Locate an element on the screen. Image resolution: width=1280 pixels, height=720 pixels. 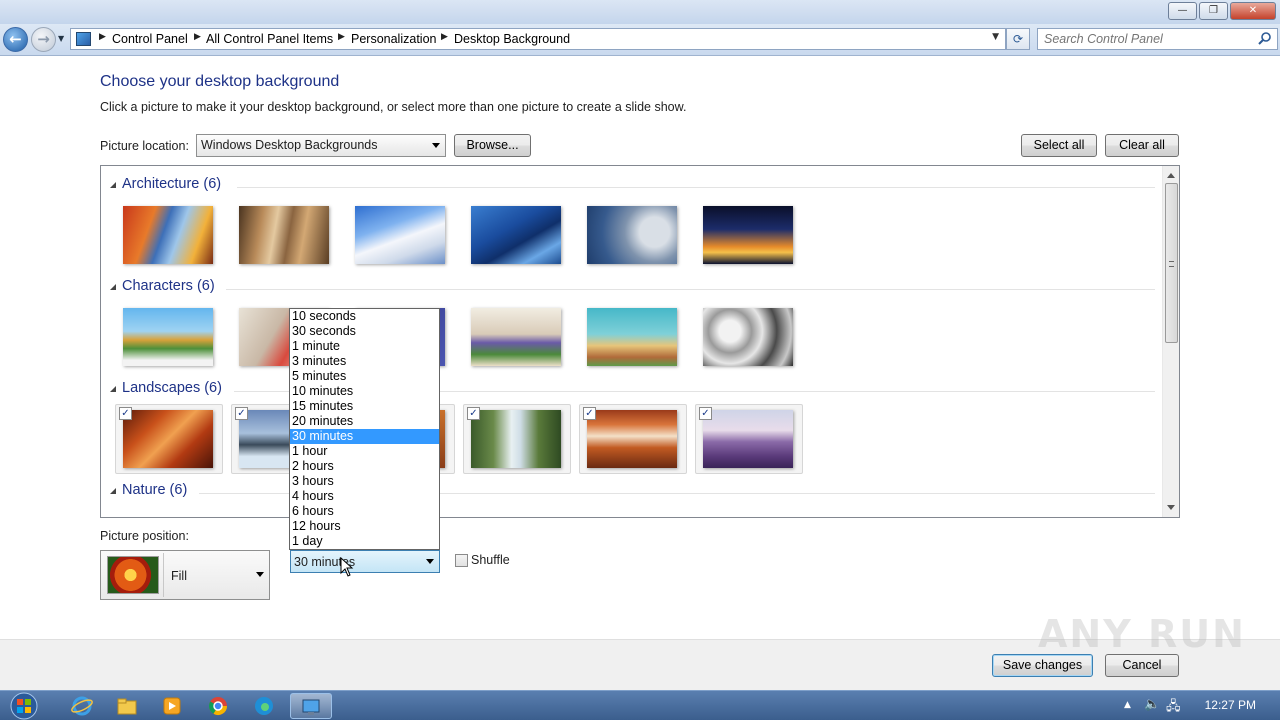
group-header-landscapes: Landscapes (6) is located at coordinates (632, 390).